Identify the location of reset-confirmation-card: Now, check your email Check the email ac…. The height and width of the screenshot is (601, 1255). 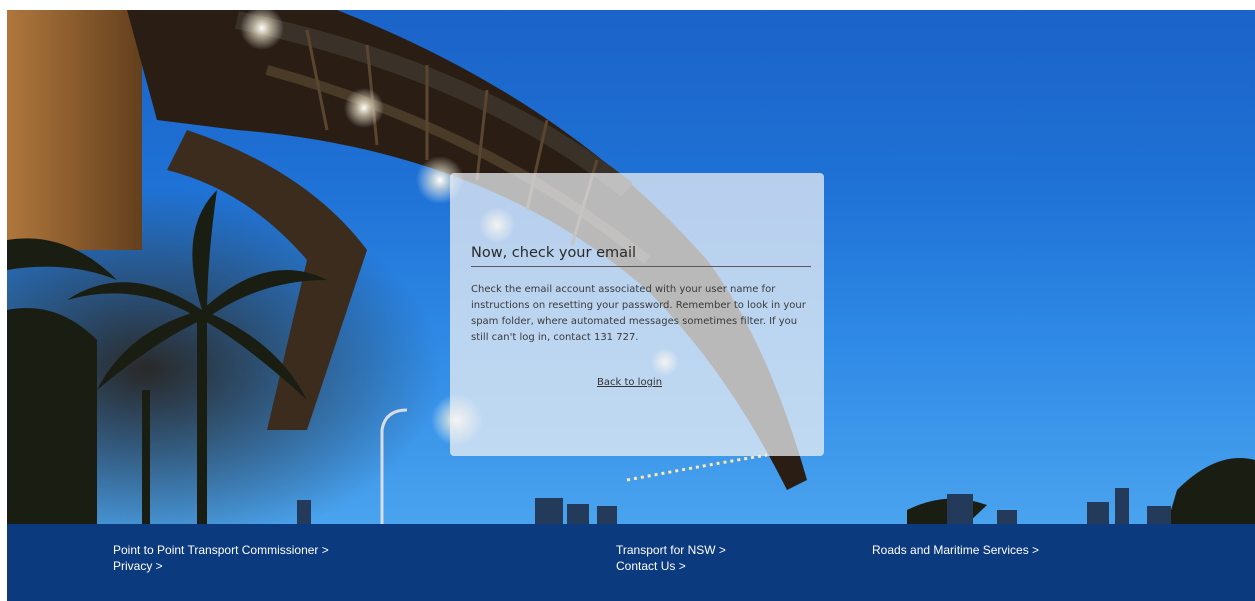
(637, 314).